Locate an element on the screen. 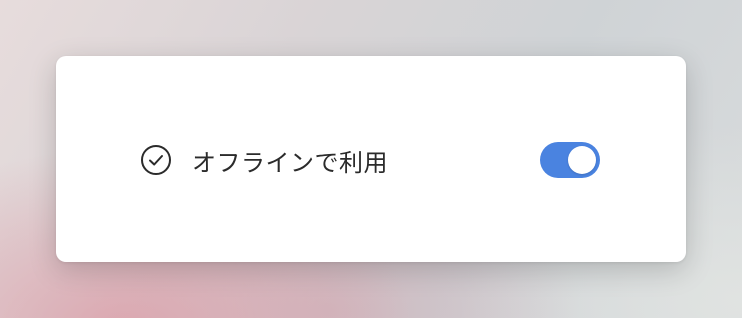 The width and height of the screenshot is (742, 318). offline-setting-row: オフラインで利用 is located at coordinates (370, 160).